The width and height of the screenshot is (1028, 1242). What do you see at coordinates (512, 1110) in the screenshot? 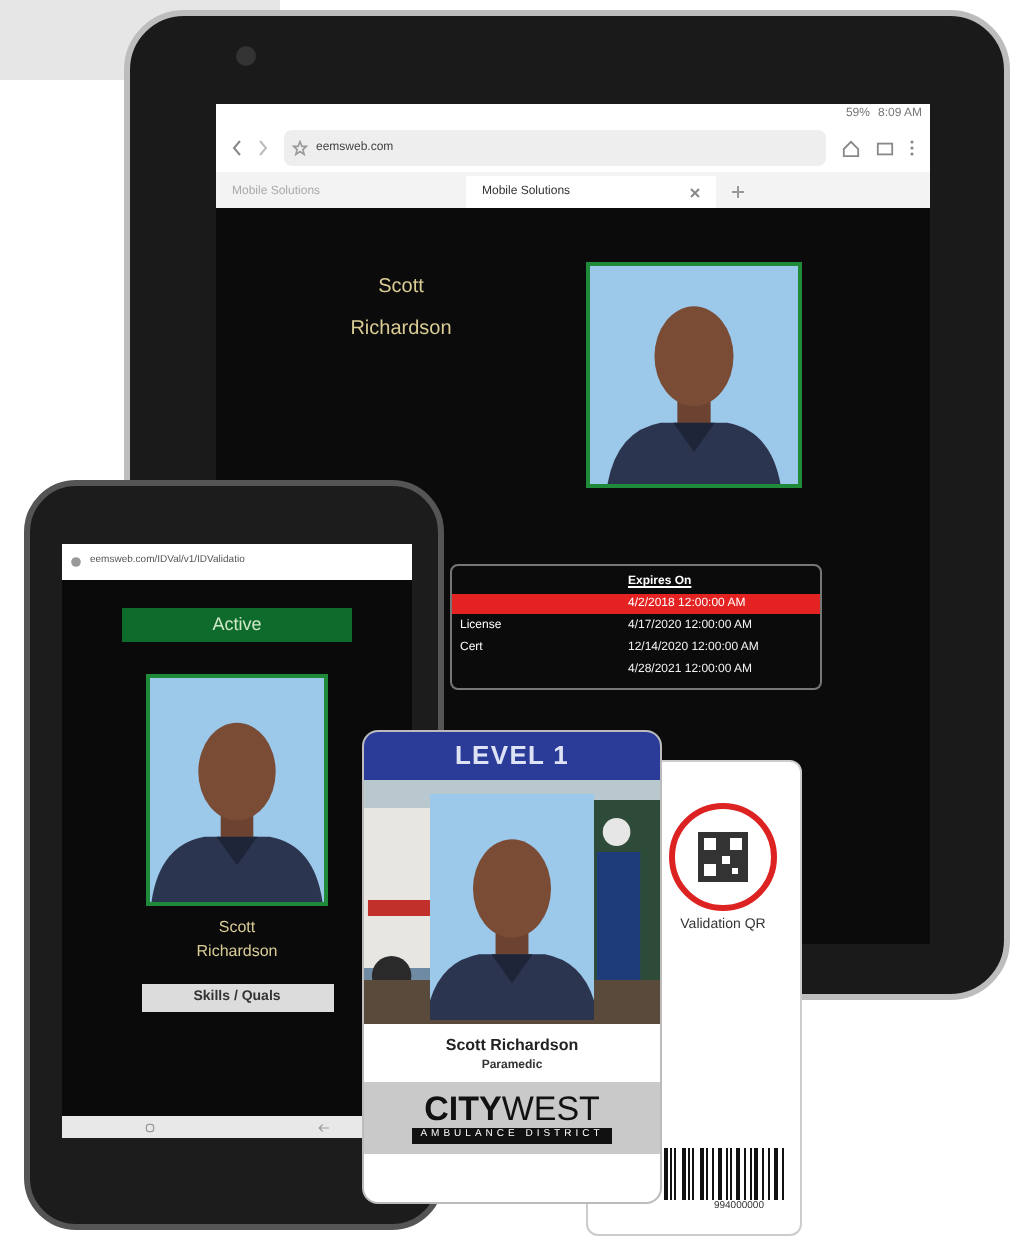
I see `logo-wordmark: CITYWEST` at bounding box center [512, 1110].